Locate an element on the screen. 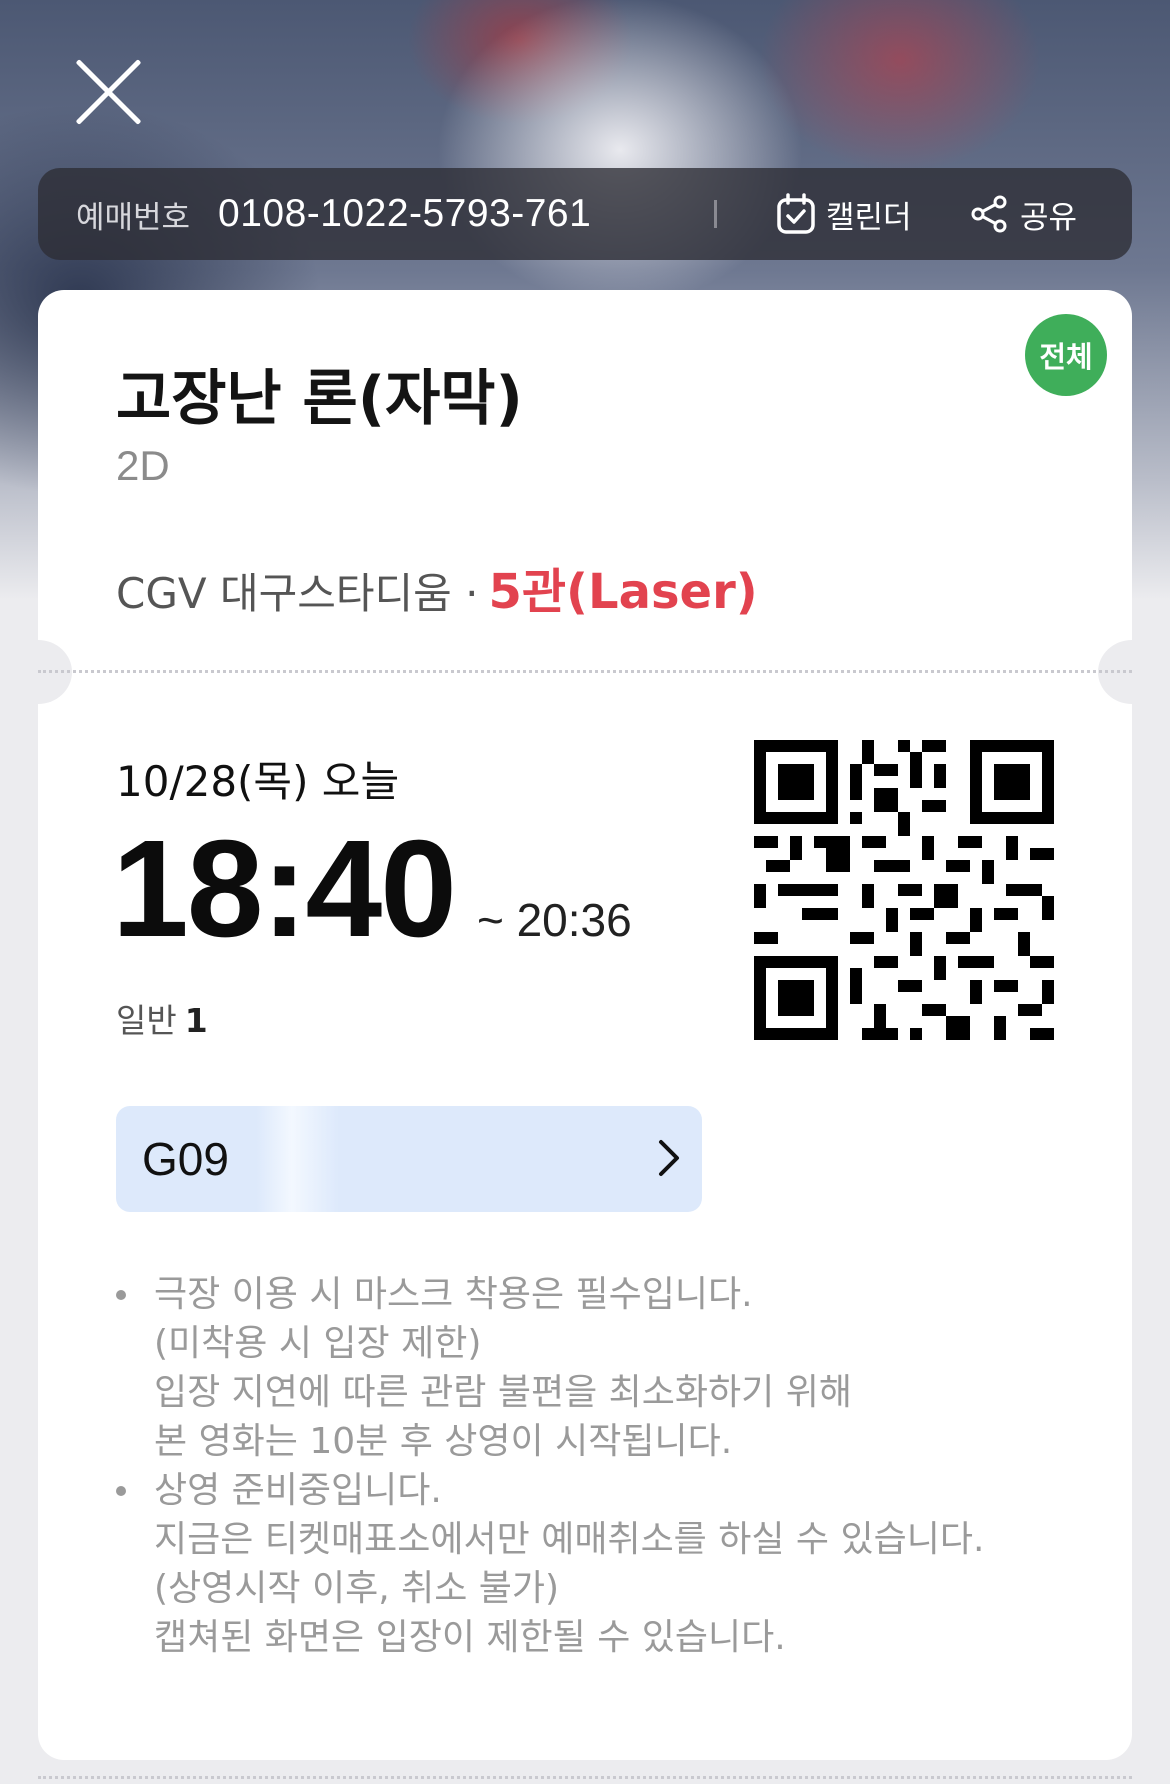 The image size is (1170, 1784). seat-number: G09 is located at coordinates (185, 1159).